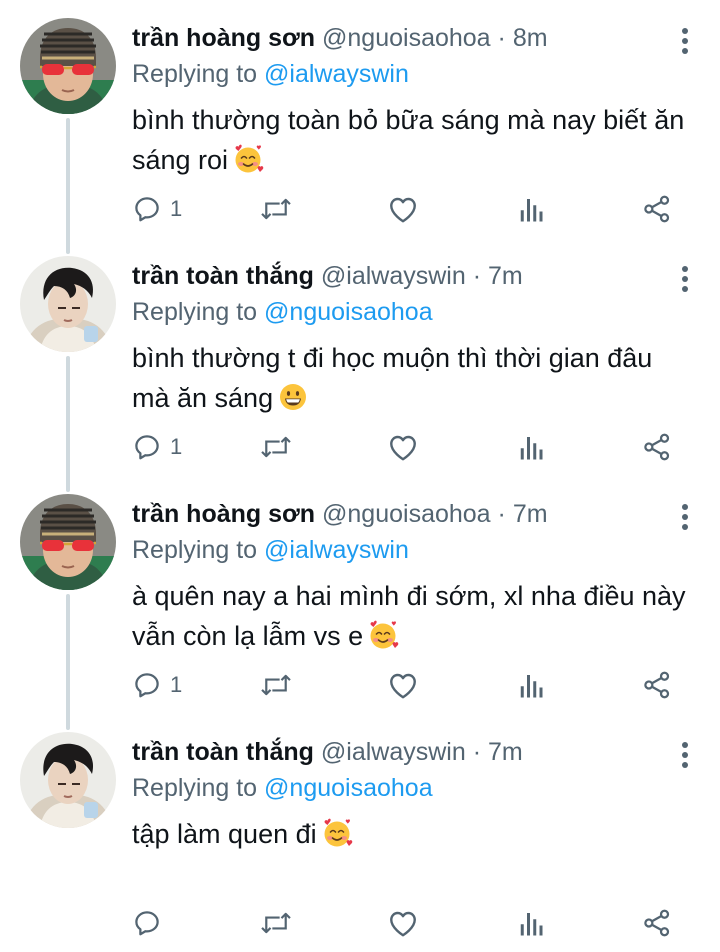  What do you see at coordinates (293, 402) in the screenshot?
I see `grinning-face-emoji` at bounding box center [293, 402].